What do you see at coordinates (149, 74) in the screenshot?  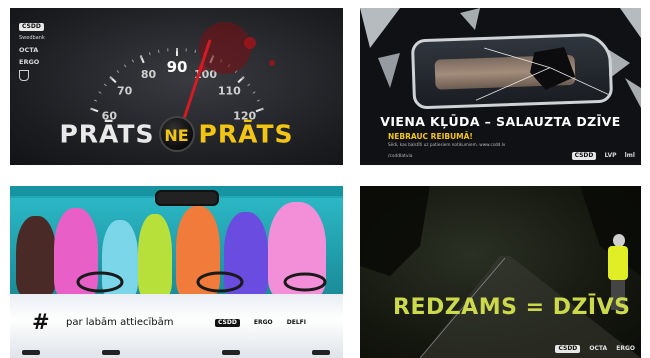 I see `speed-label: 80` at bounding box center [149, 74].